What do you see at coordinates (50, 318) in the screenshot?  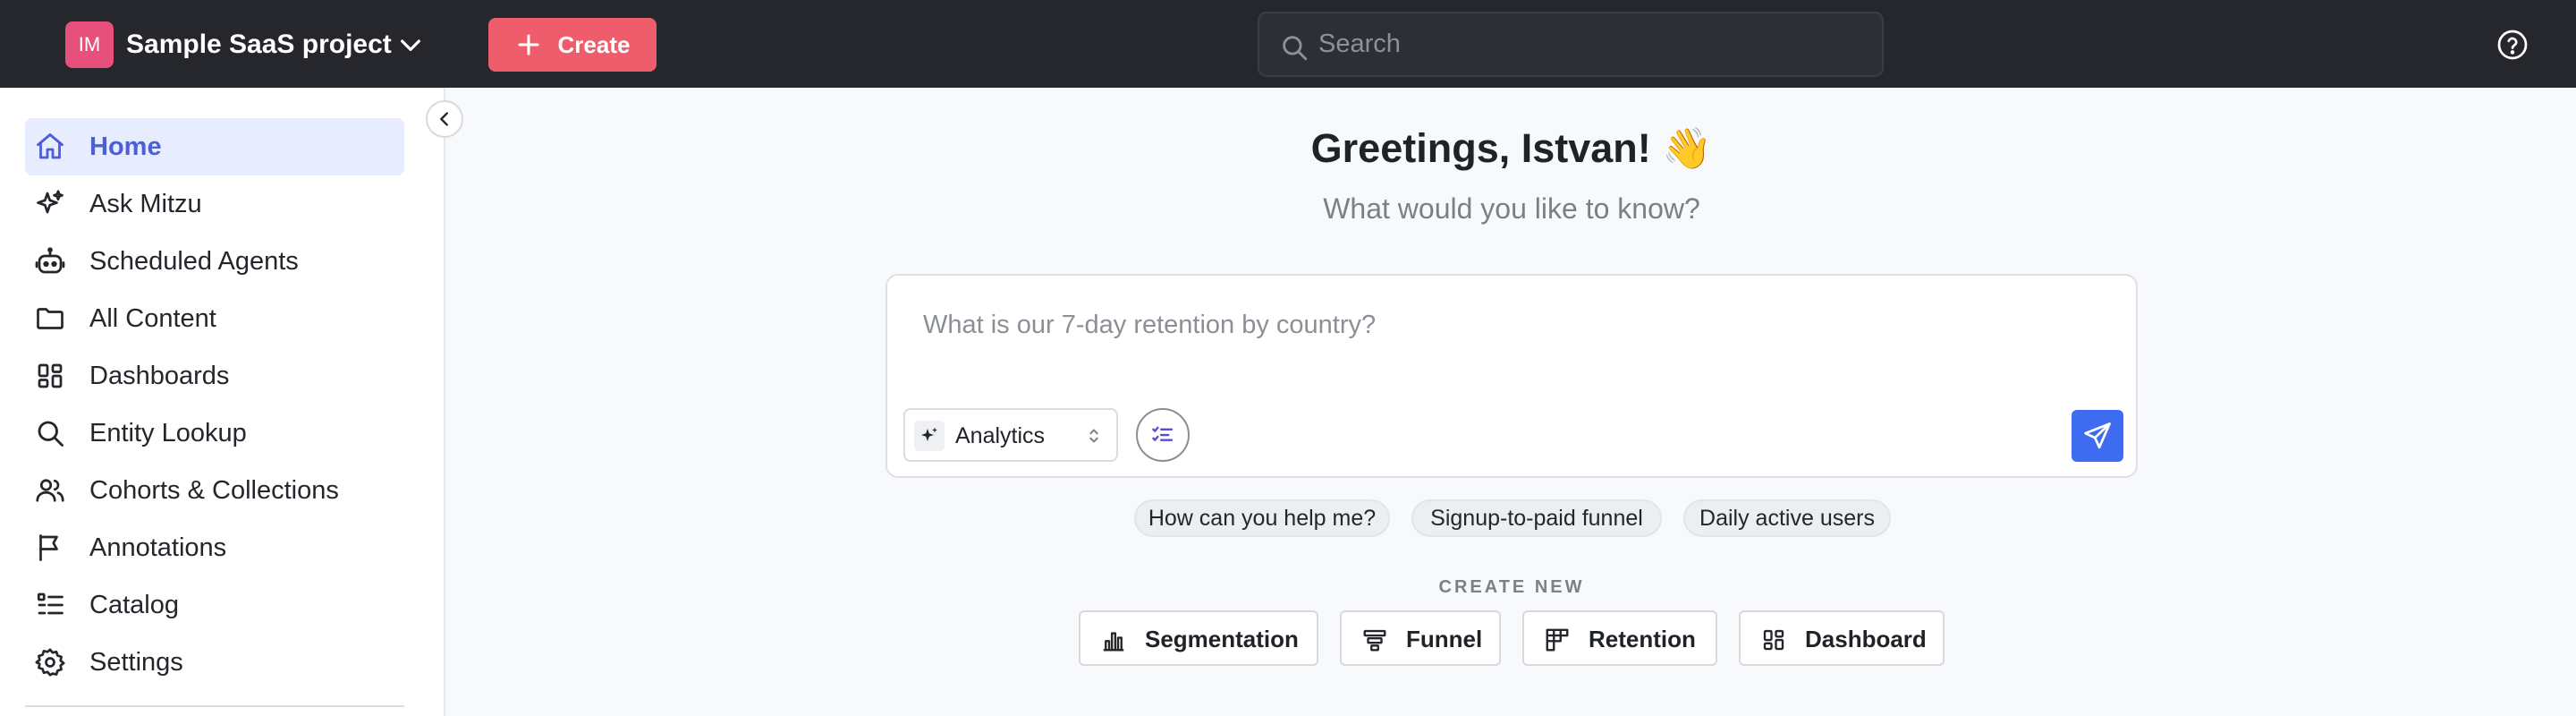 I see `folder-icon` at bounding box center [50, 318].